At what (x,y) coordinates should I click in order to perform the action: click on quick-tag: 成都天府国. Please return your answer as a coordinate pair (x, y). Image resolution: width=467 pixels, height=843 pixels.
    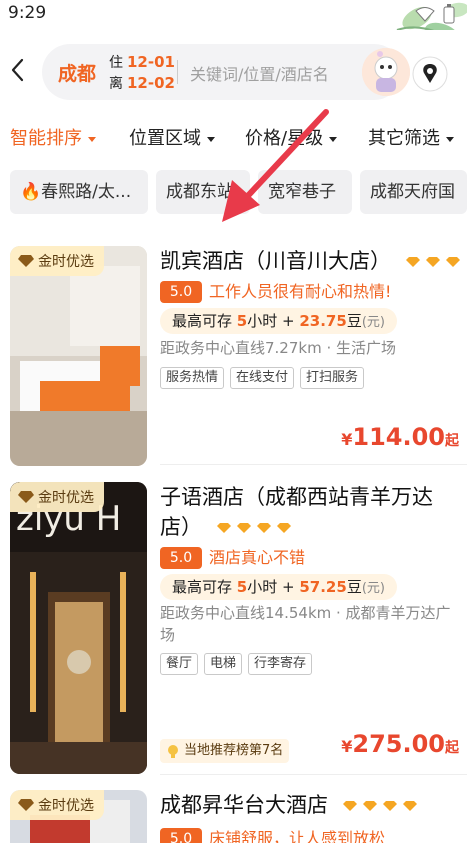
    Looking at the image, I should click on (413, 192).